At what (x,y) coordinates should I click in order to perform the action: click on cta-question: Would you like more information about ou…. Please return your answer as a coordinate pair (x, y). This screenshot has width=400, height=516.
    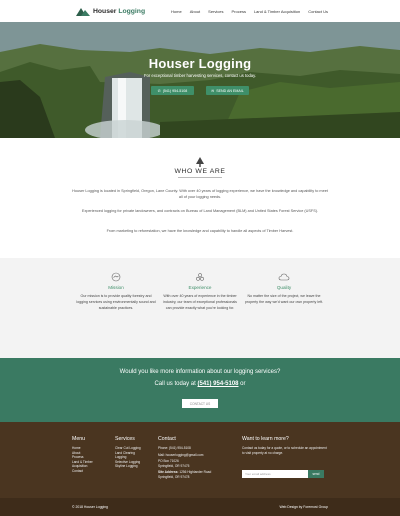
    Looking at the image, I should click on (200, 372).